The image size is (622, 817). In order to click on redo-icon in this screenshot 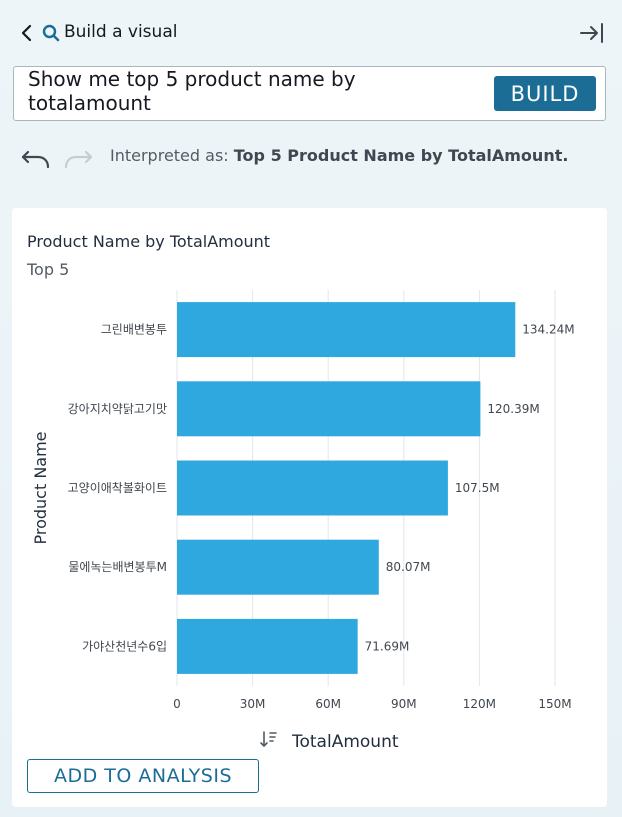, I will do `click(78, 159)`.